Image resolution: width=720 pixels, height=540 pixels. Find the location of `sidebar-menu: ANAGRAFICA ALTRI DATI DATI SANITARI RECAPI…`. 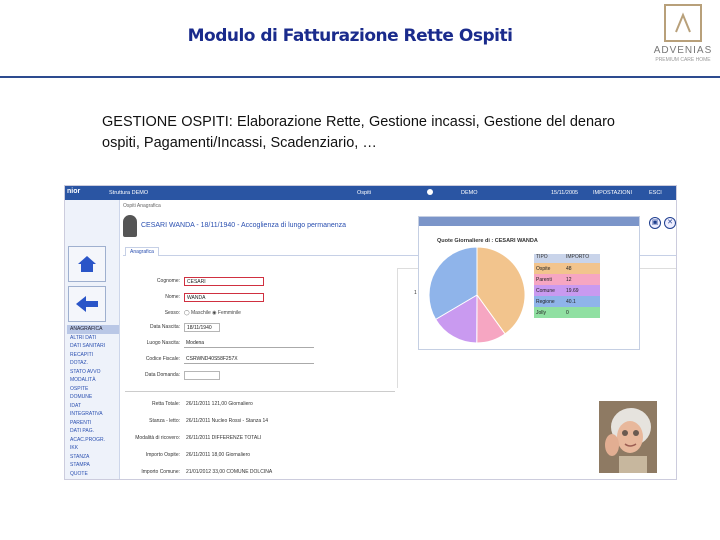

sidebar-menu: ANAGRAFICA ALTRI DATI DATI SANITARI RECAPI… is located at coordinates (93, 401).